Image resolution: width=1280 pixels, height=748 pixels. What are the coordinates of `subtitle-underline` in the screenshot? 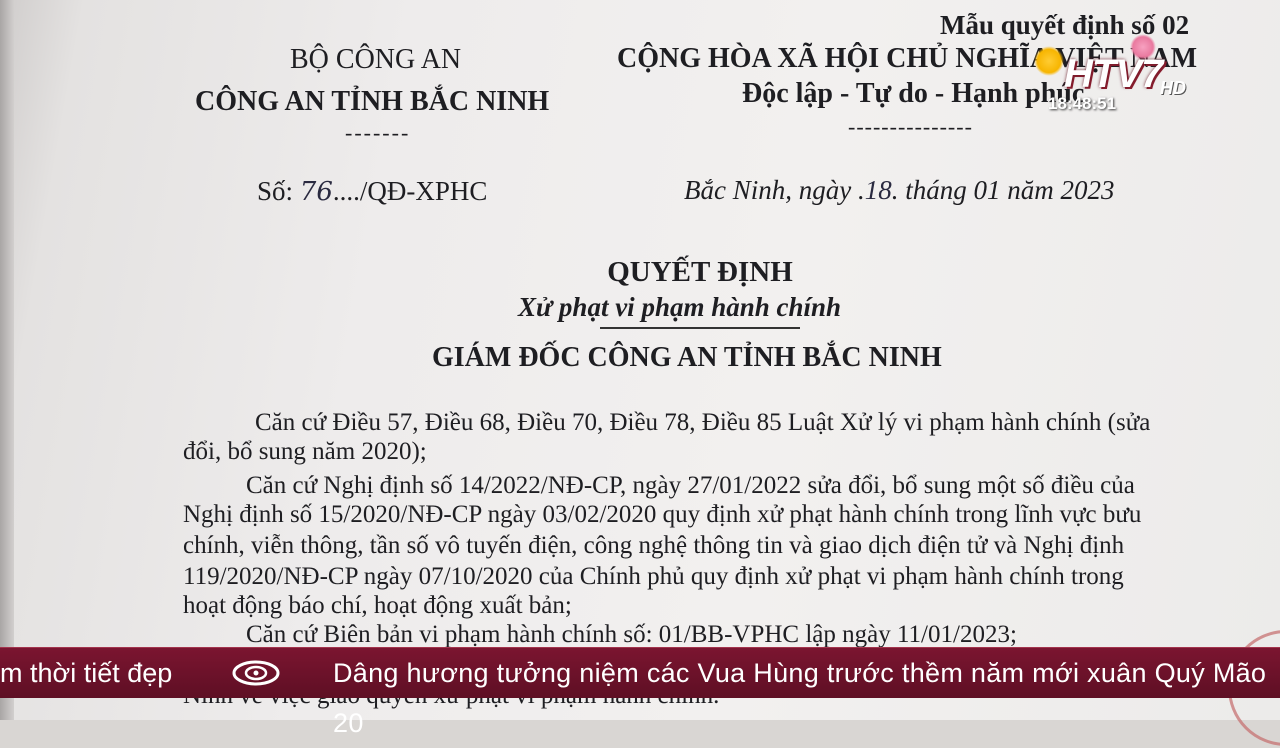 It's located at (700, 328).